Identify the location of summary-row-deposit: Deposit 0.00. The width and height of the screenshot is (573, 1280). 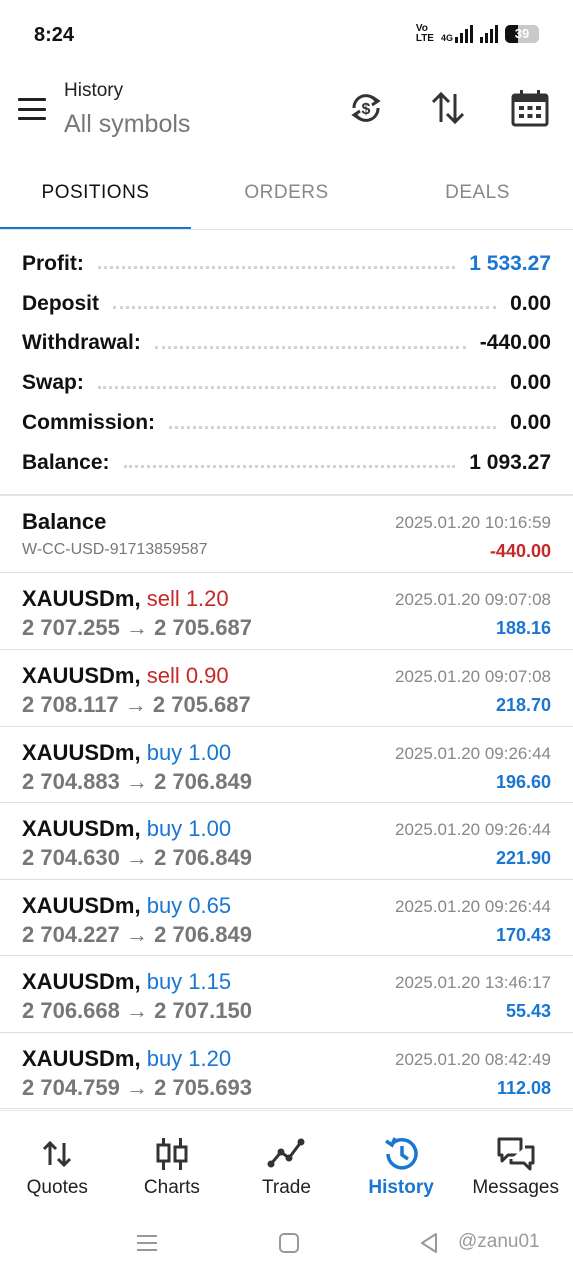
(286, 304).